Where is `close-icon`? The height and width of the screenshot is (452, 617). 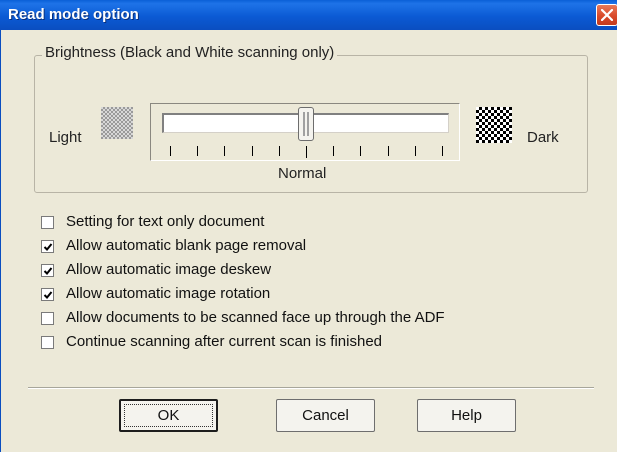
close-icon is located at coordinates (607, 15).